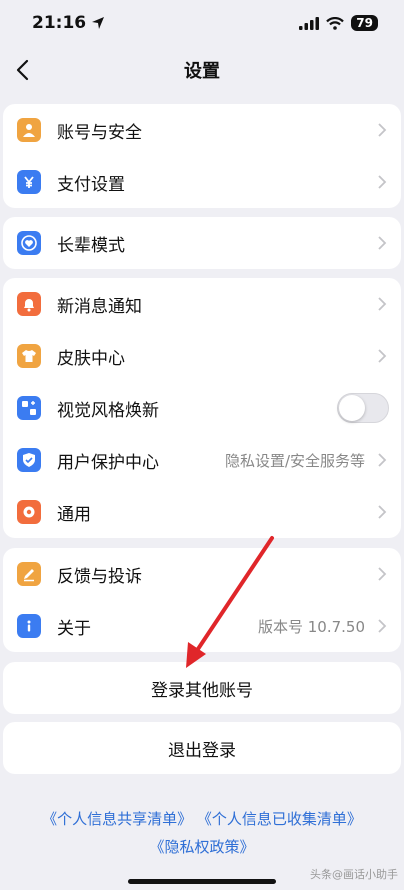 The height and width of the screenshot is (890, 404). Describe the element at coordinates (117, 819) in the screenshot. I see `shared-list-link: 《个人信息共享清单》` at that location.